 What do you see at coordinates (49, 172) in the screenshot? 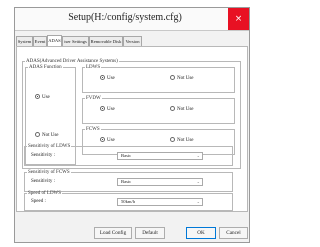
I see `sensitivity-fcws-legend: Sensitivity of FCWS` at bounding box center [49, 172].